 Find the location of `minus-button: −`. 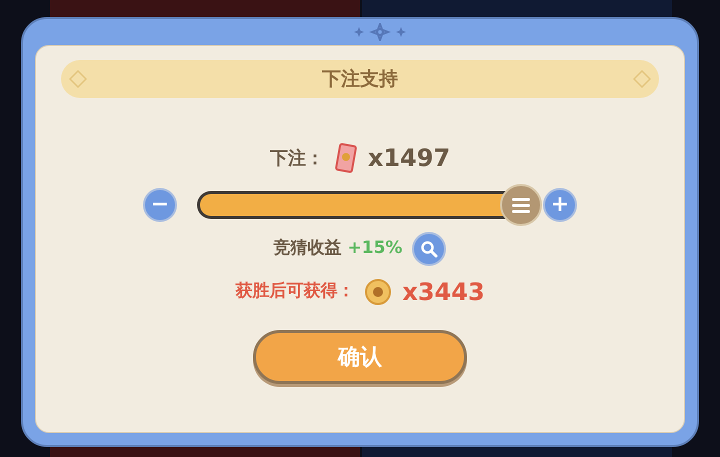

minus-button: − is located at coordinates (160, 205).